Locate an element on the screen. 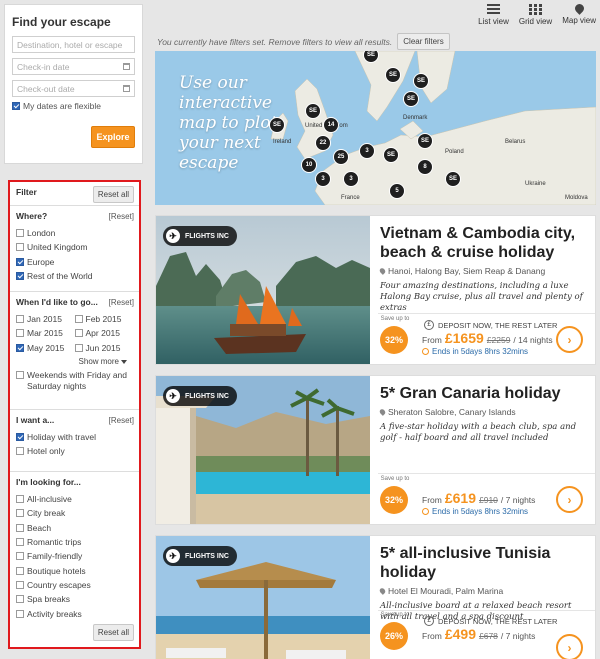 Image resolution: width=600 pixels, height=659 pixels. map-cluster: 22 is located at coordinates (323, 143).